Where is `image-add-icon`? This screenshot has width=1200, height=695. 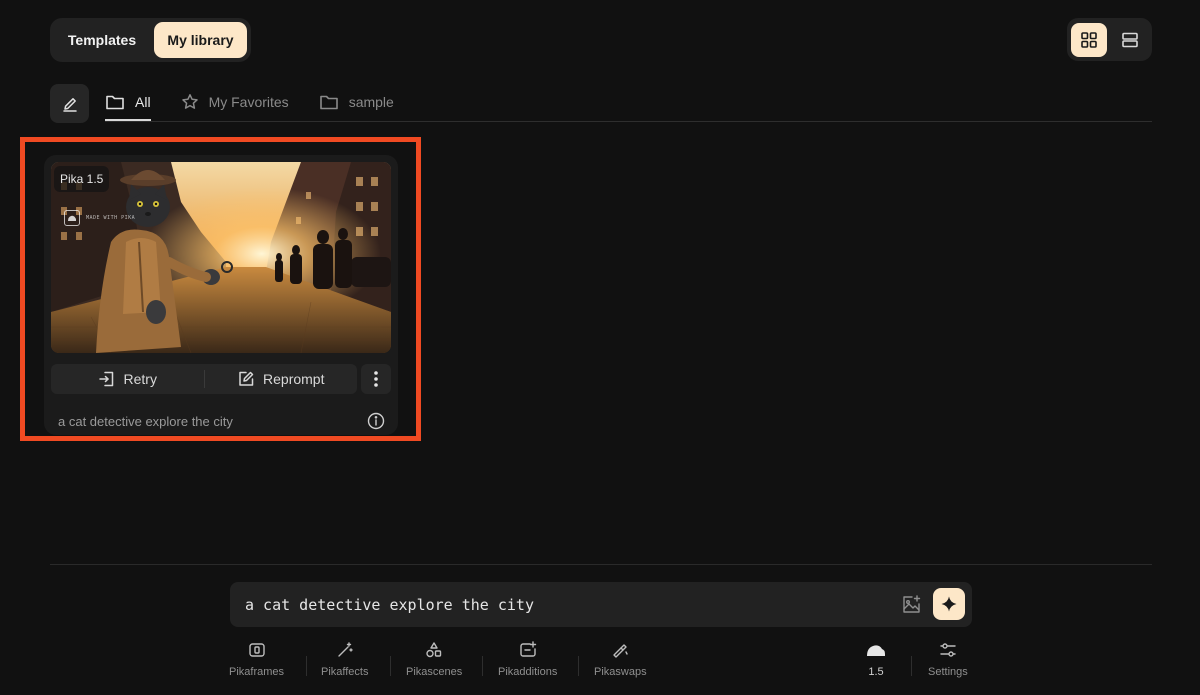 image-add-icon is located at coordinates (912, 604).